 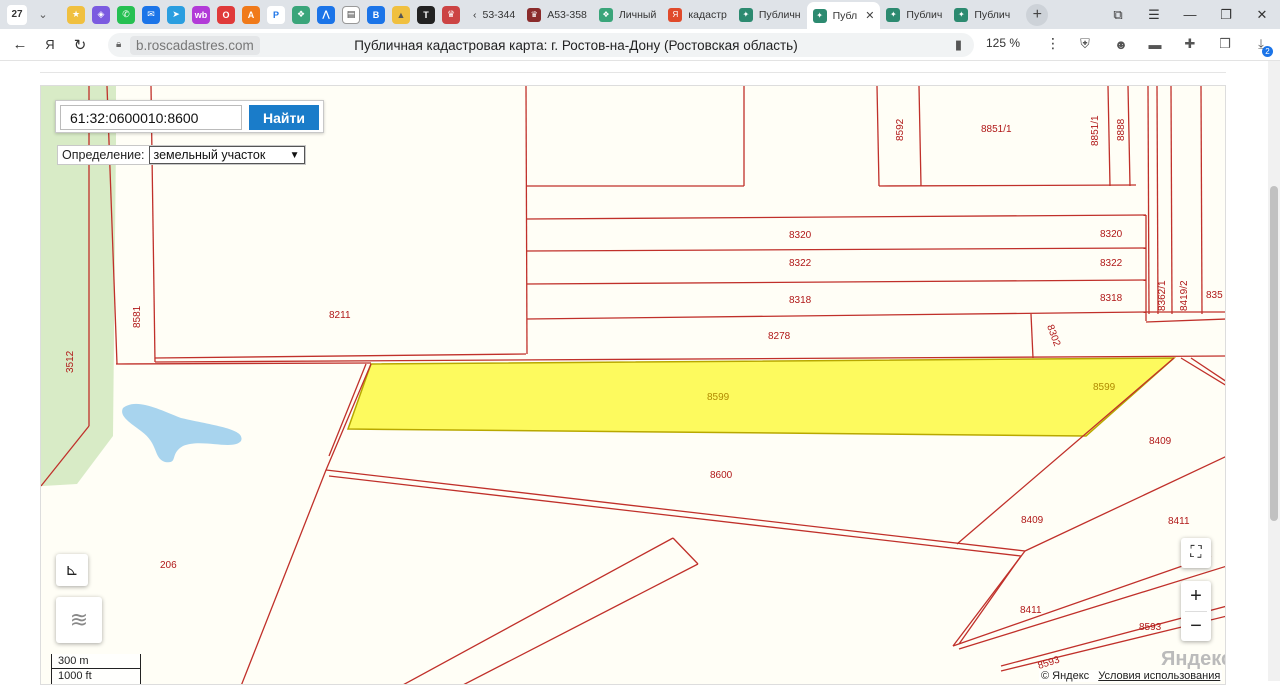 I want to click on layers-icon: ≋, so click(x=79, y=619).